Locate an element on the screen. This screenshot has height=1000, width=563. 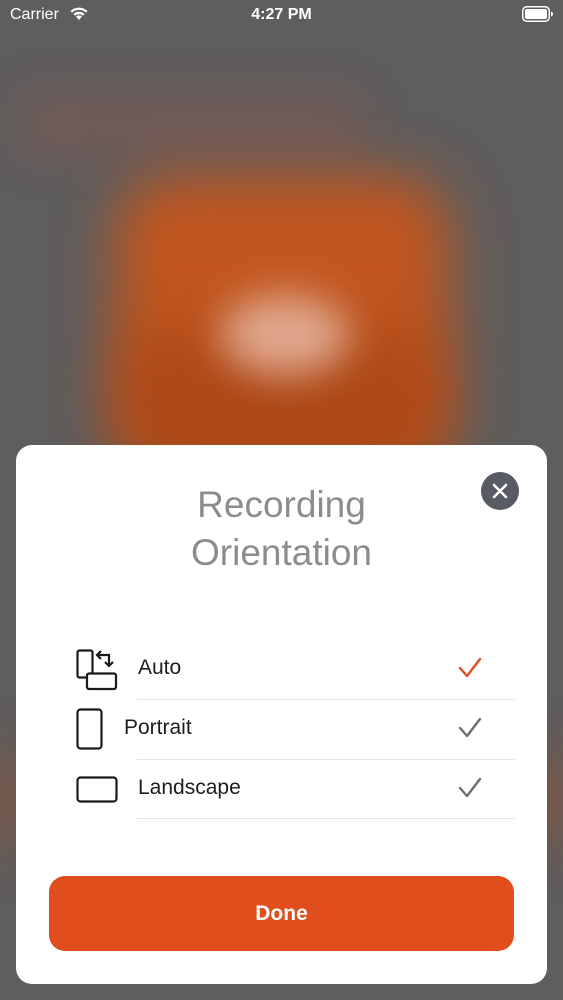
auto-rotate-icon is located at coordinates (97, 670).